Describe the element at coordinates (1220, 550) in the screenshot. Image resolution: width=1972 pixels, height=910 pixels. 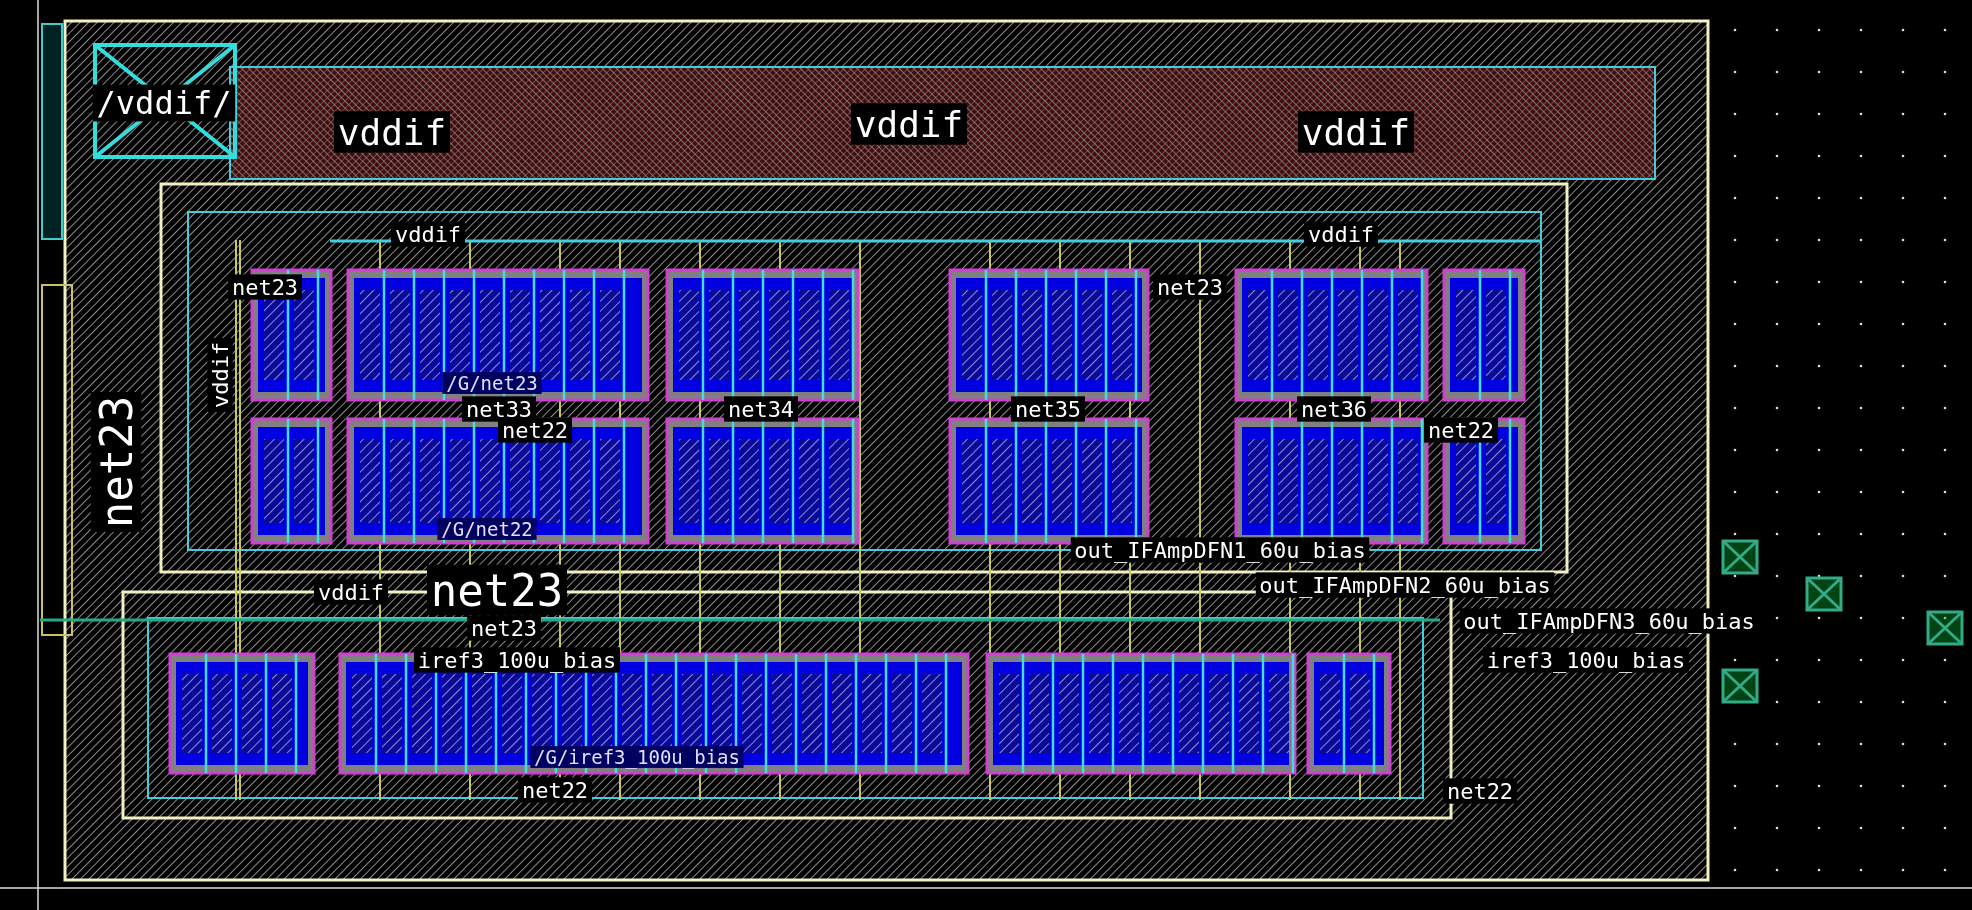
I see `net-label: out_IFAmpDFN1_60u_bias` at that location.